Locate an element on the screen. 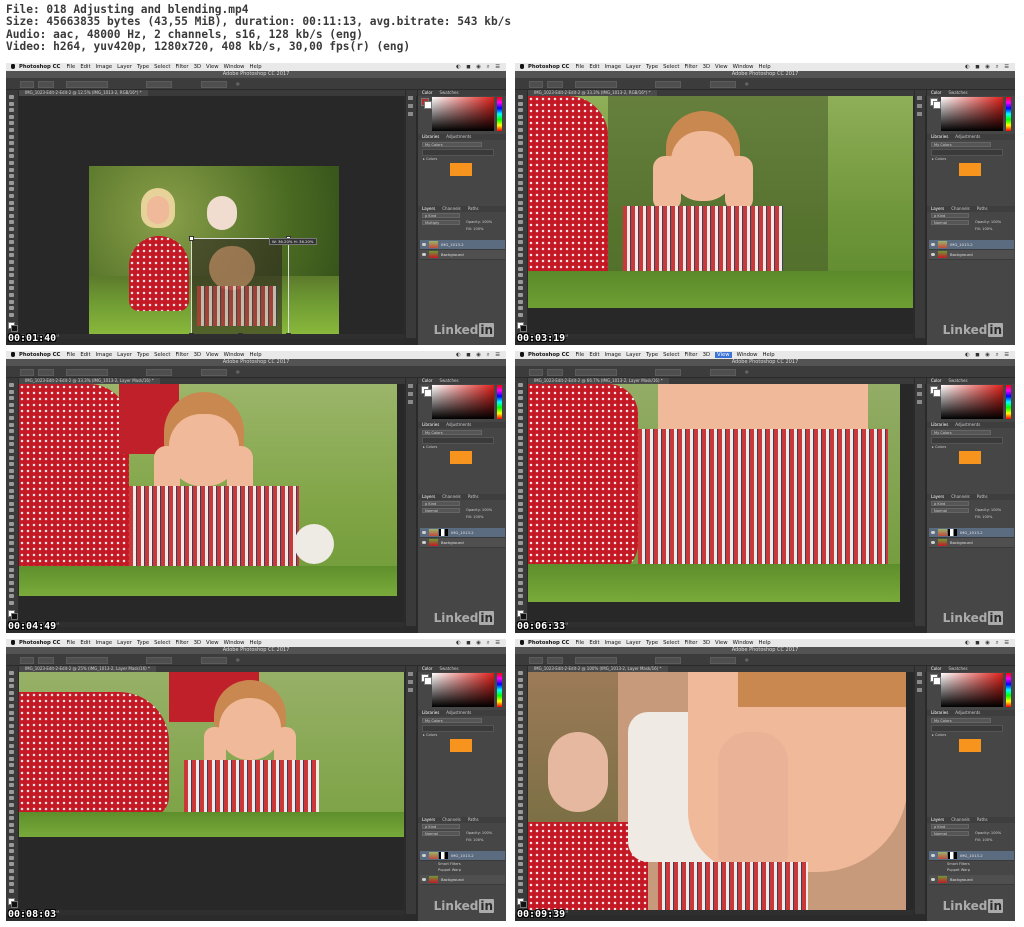 The image size is (1024, 927). layer-blend-mode: Normal is located at coordinates (441, 833).